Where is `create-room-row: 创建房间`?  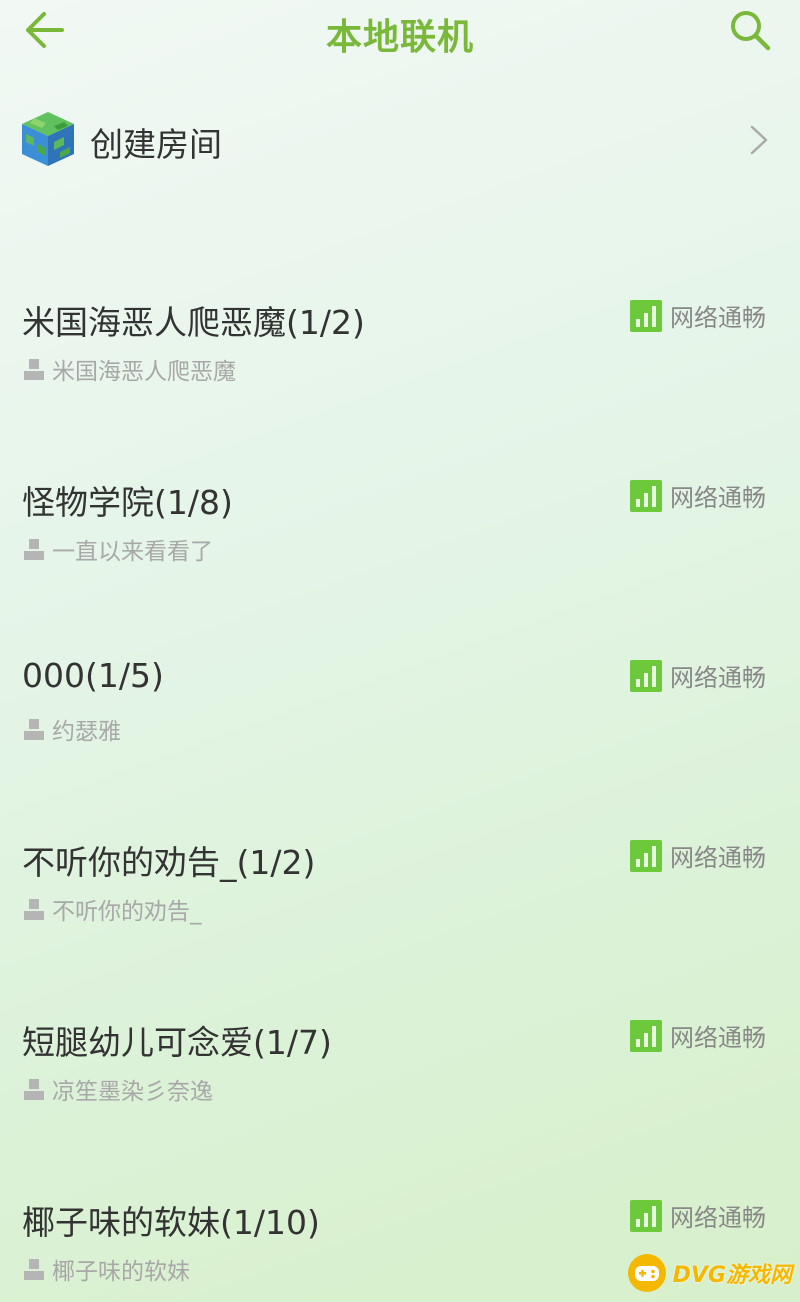 create-room-row: 创建房间 is located at coordinates (400, 140).